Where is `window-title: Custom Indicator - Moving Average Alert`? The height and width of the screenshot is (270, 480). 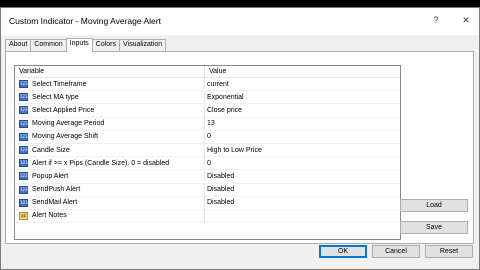 window-title: Custom Indicator - Moving Average Alert is located at coordinates (85, 21).